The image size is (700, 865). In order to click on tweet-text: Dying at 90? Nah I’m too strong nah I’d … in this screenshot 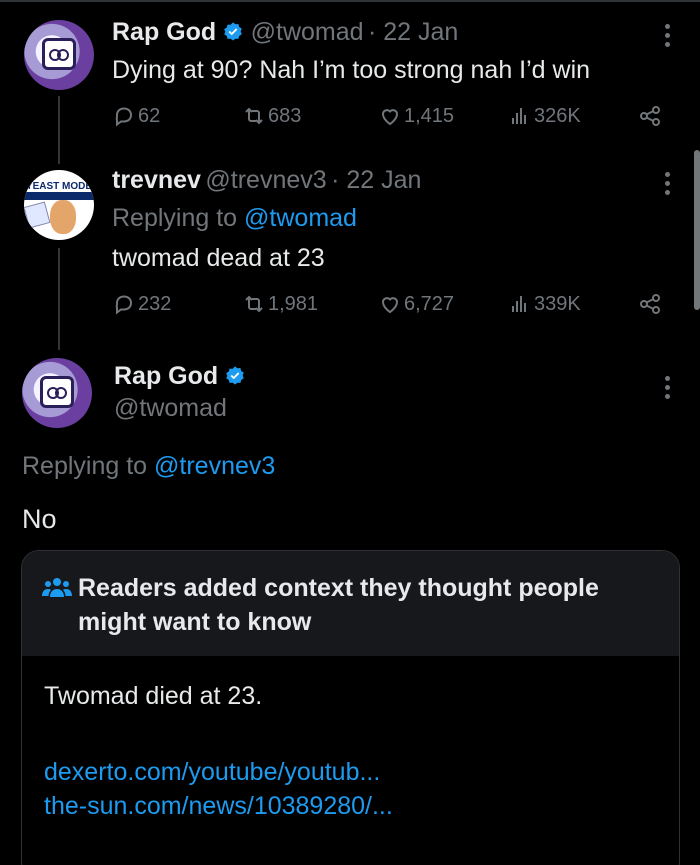, I will do `click(351, 70)`.